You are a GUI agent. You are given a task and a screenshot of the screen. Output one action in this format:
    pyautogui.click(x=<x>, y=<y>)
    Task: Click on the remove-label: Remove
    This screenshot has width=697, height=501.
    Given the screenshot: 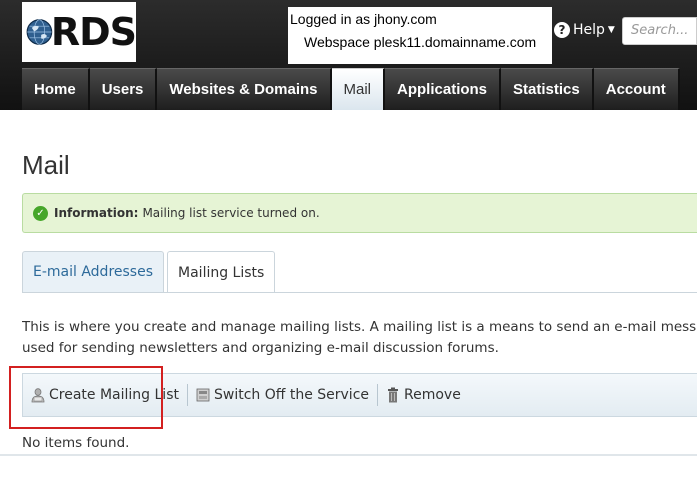 What is the action you would take?
    pyautogui.click(x=432, y=395)
    